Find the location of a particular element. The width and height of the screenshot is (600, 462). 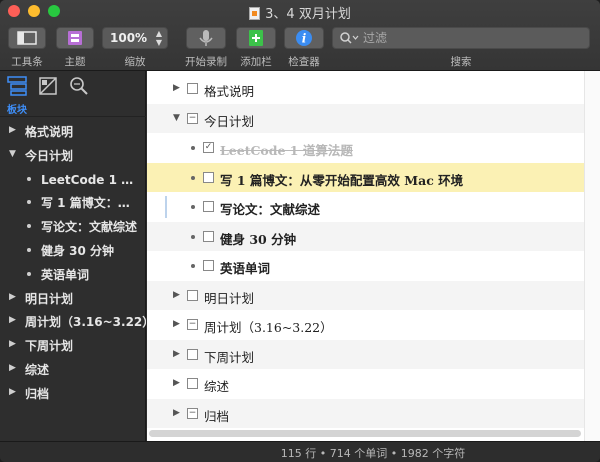

outline-row-text: 英语单词 is located at coordinates (245, 267).